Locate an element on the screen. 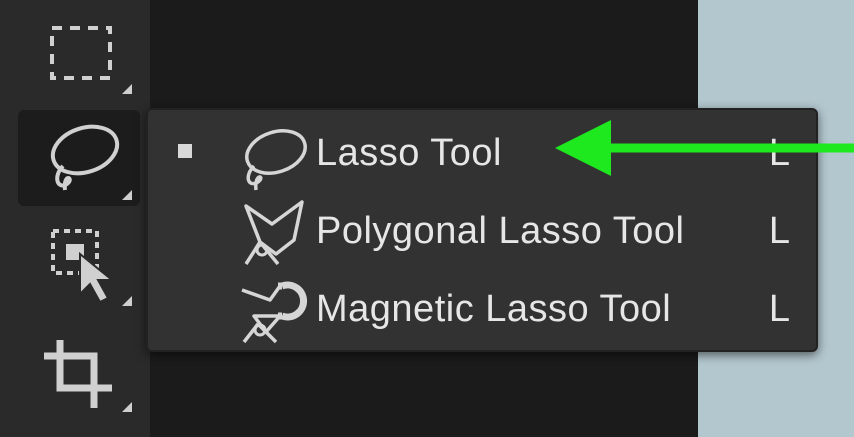 The height and width of the screenshot is (437, 854). annotation-arrow-icon is located at coordinates (704, 148).